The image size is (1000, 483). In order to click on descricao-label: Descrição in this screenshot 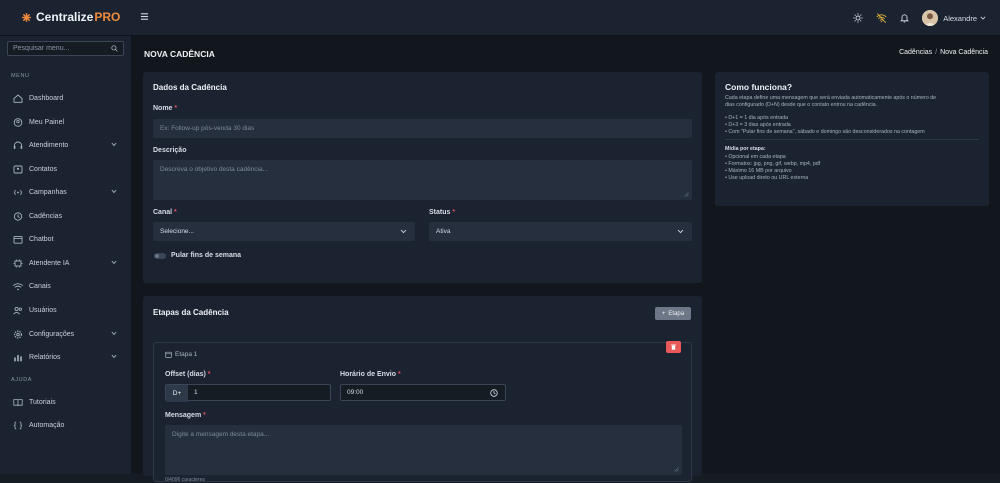, I will do `click(170, 150)`.